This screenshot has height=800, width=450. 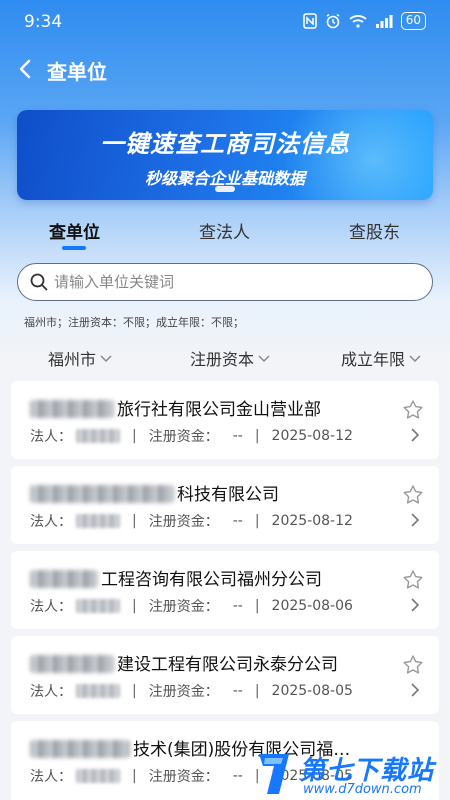 What do you see at coordinates (219, 410) in the screenshot?
I see `company-name: 旅行社有限公司金山营业部` at bounding box center [219, 410].